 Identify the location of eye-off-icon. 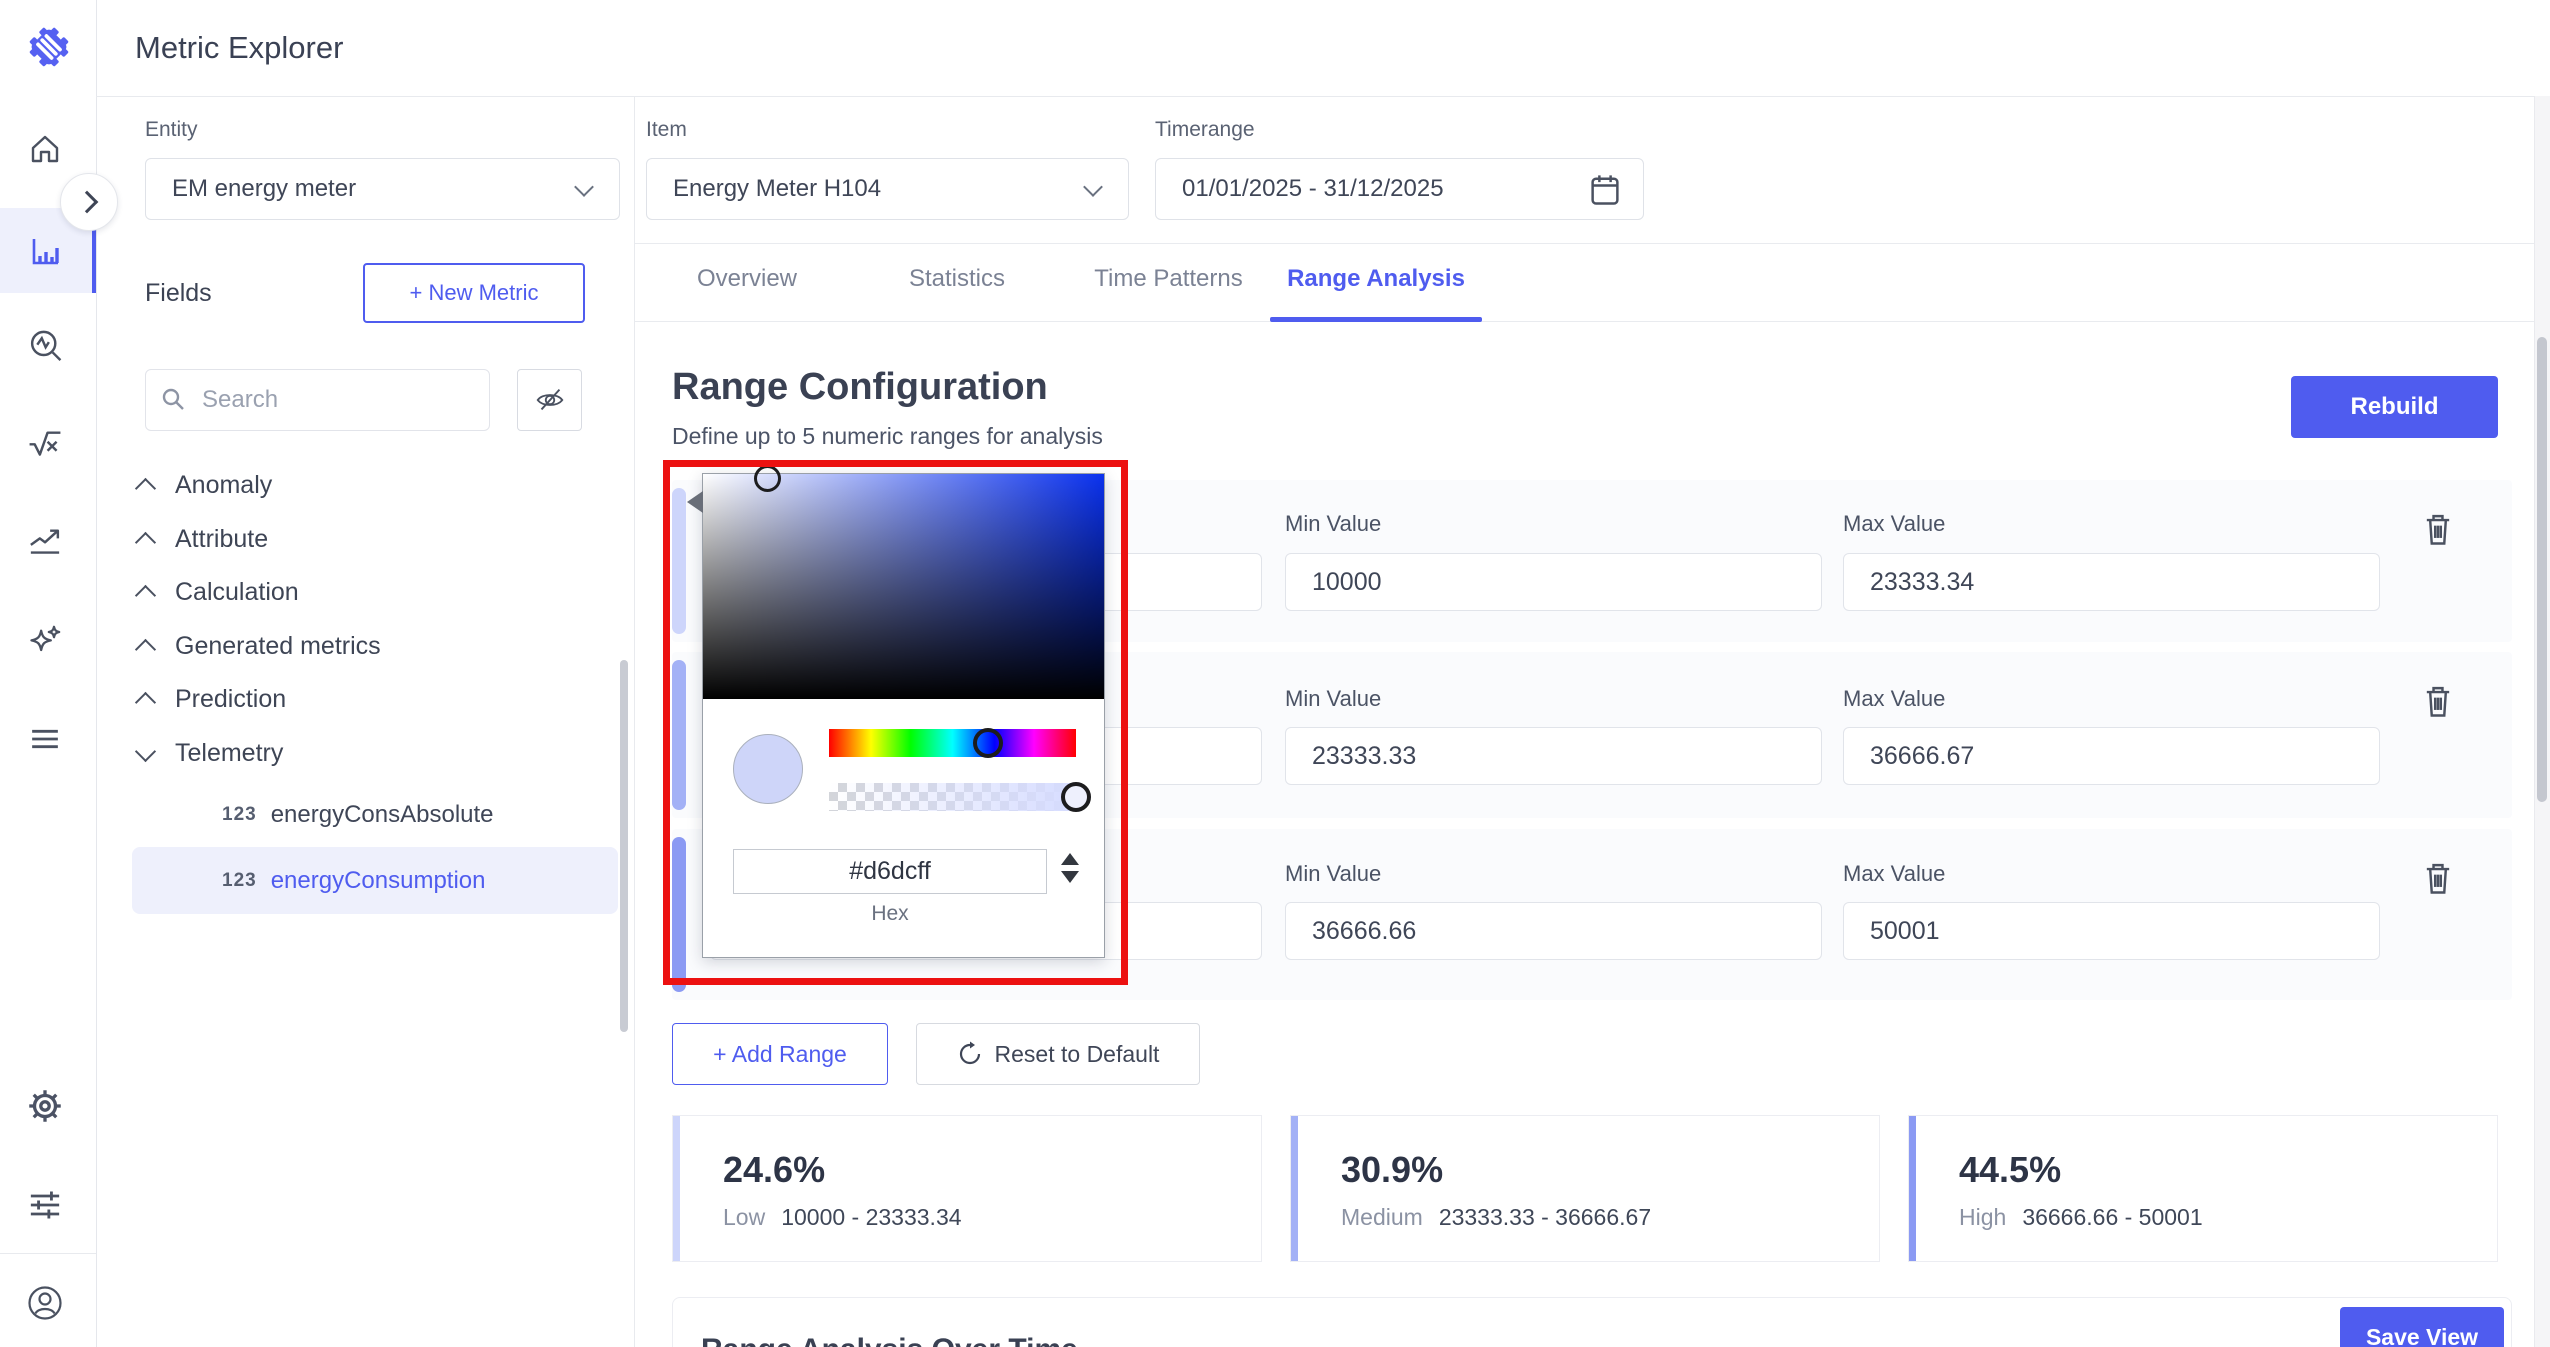
(550, 400).